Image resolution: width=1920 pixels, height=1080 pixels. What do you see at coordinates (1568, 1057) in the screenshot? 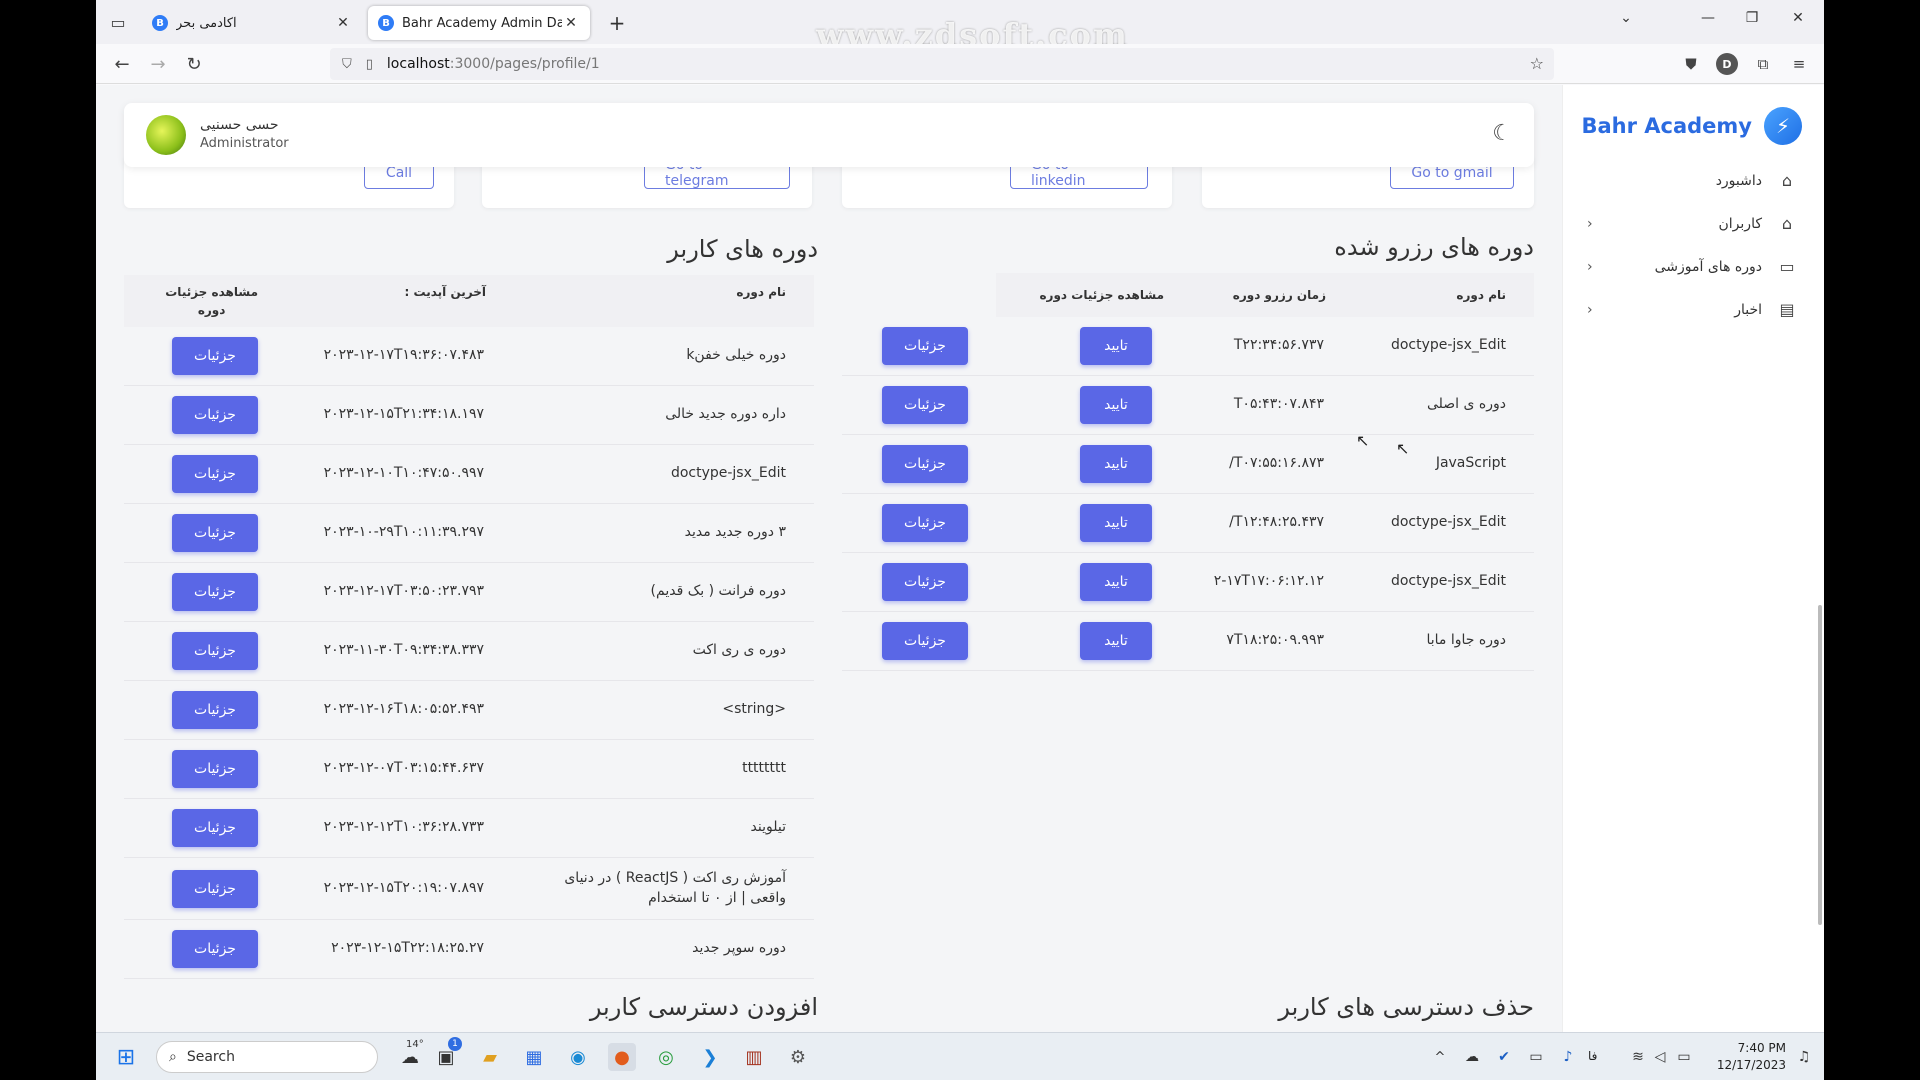
I see `microphone-icon: ♪` at bounding box center [1568, 1057].